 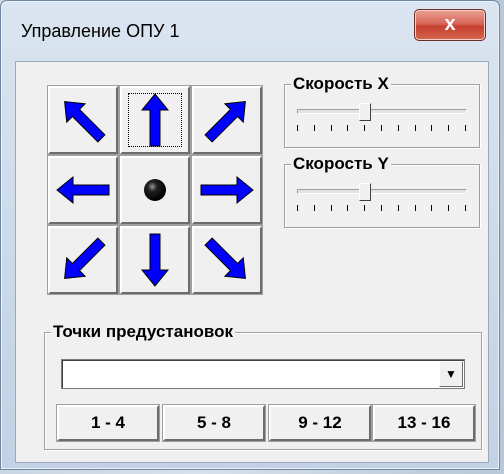 What do you see at coordinates (250, 30) in the screenshot?
I see `title-bar: Управление ОПУ 1 x` at bounding box center [250, 30].